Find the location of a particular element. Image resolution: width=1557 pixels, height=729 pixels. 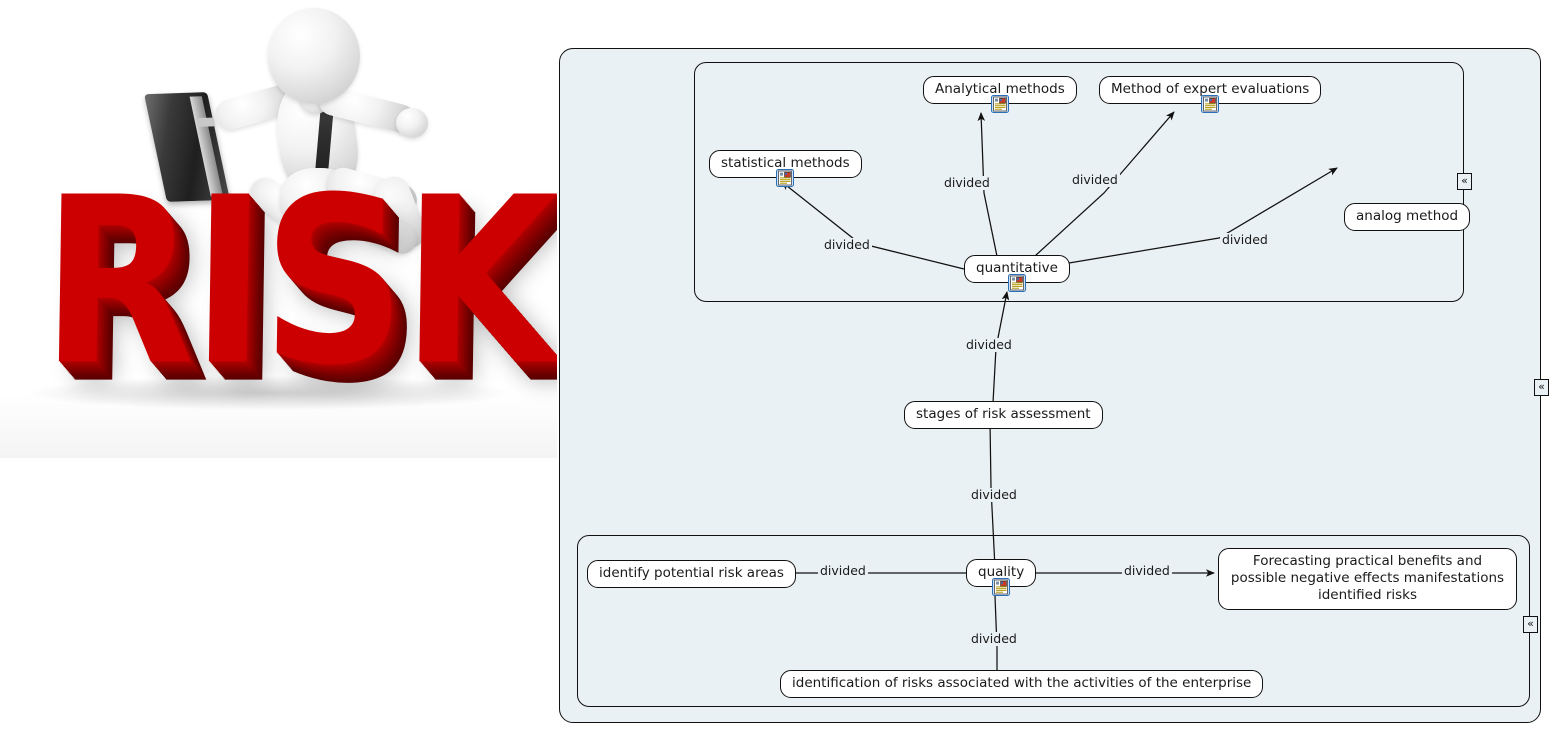

edge-label-quantitative-analytical: divided is located at coordinates (967, 182).